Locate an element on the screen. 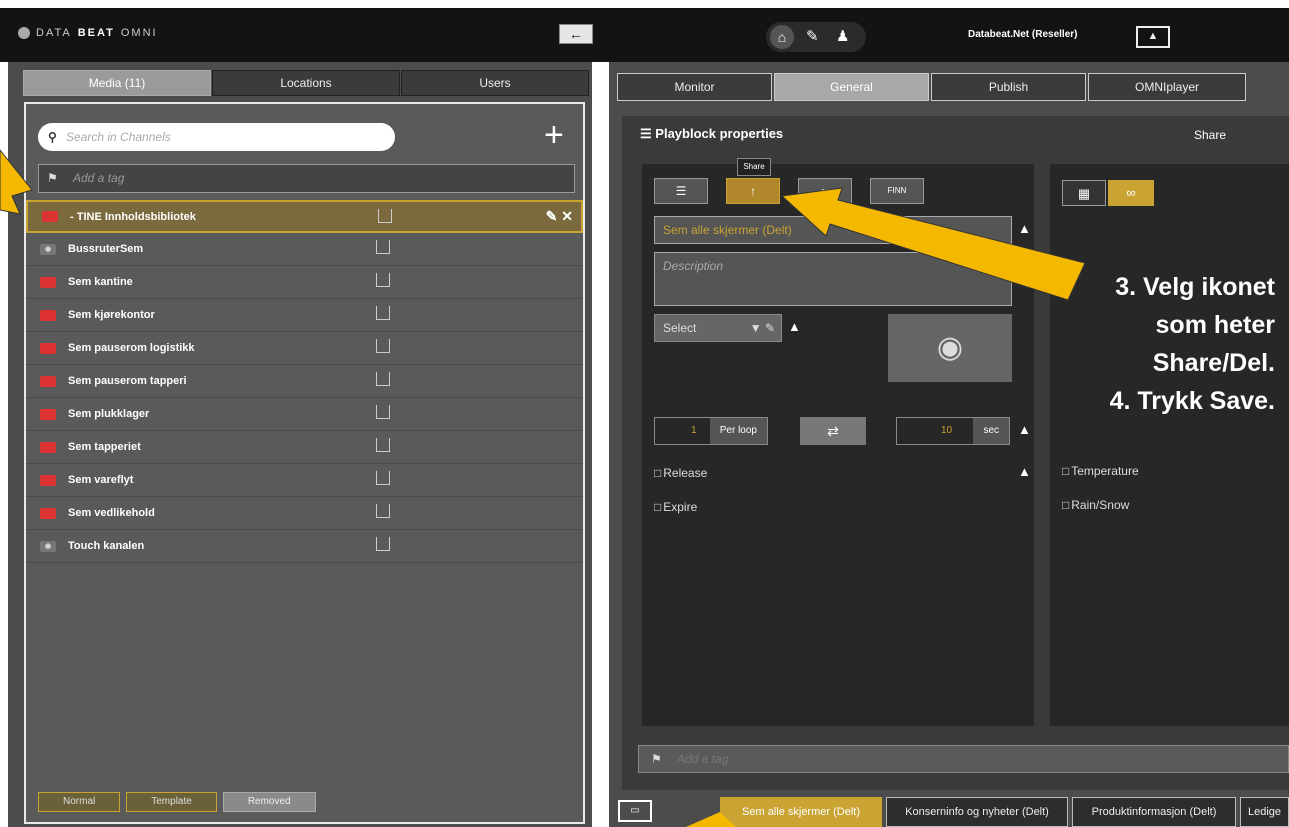  annotation-line: Share/Del. is located at coordinates (1213, 363).